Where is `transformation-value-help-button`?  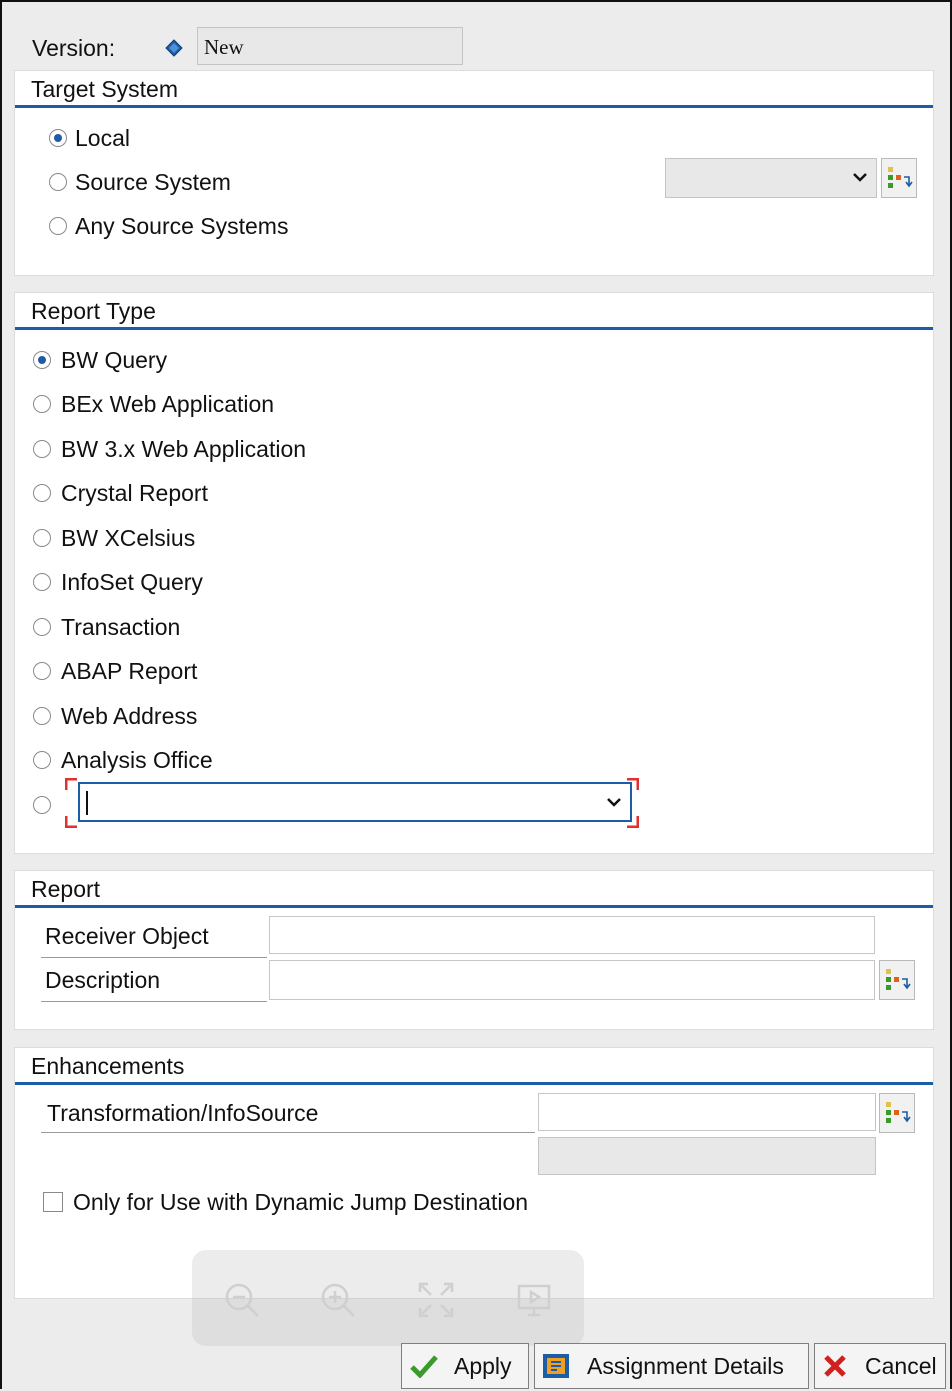
transformation-value-help-button is located at coordinates (897, 1113).